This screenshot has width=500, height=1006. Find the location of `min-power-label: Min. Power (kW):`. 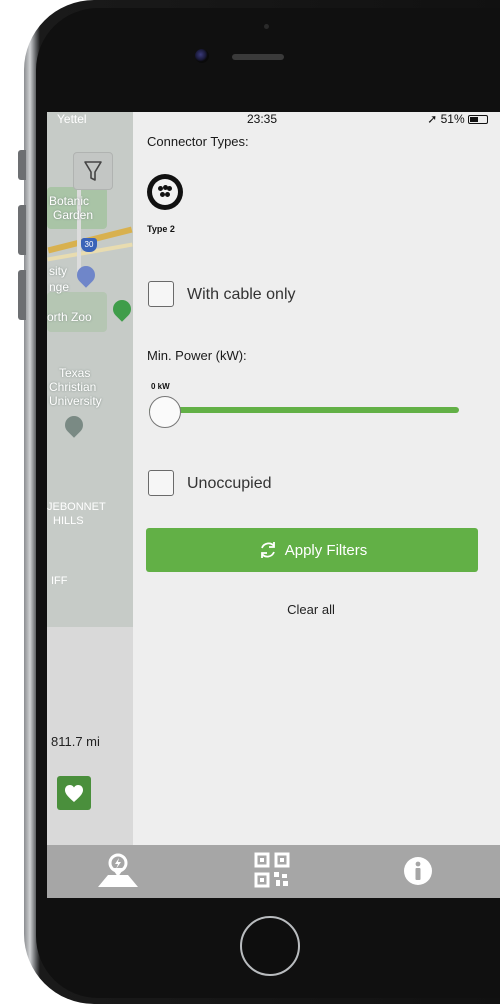

min-power-label: Min. Power (kW): is located at coordinates (197, 355).